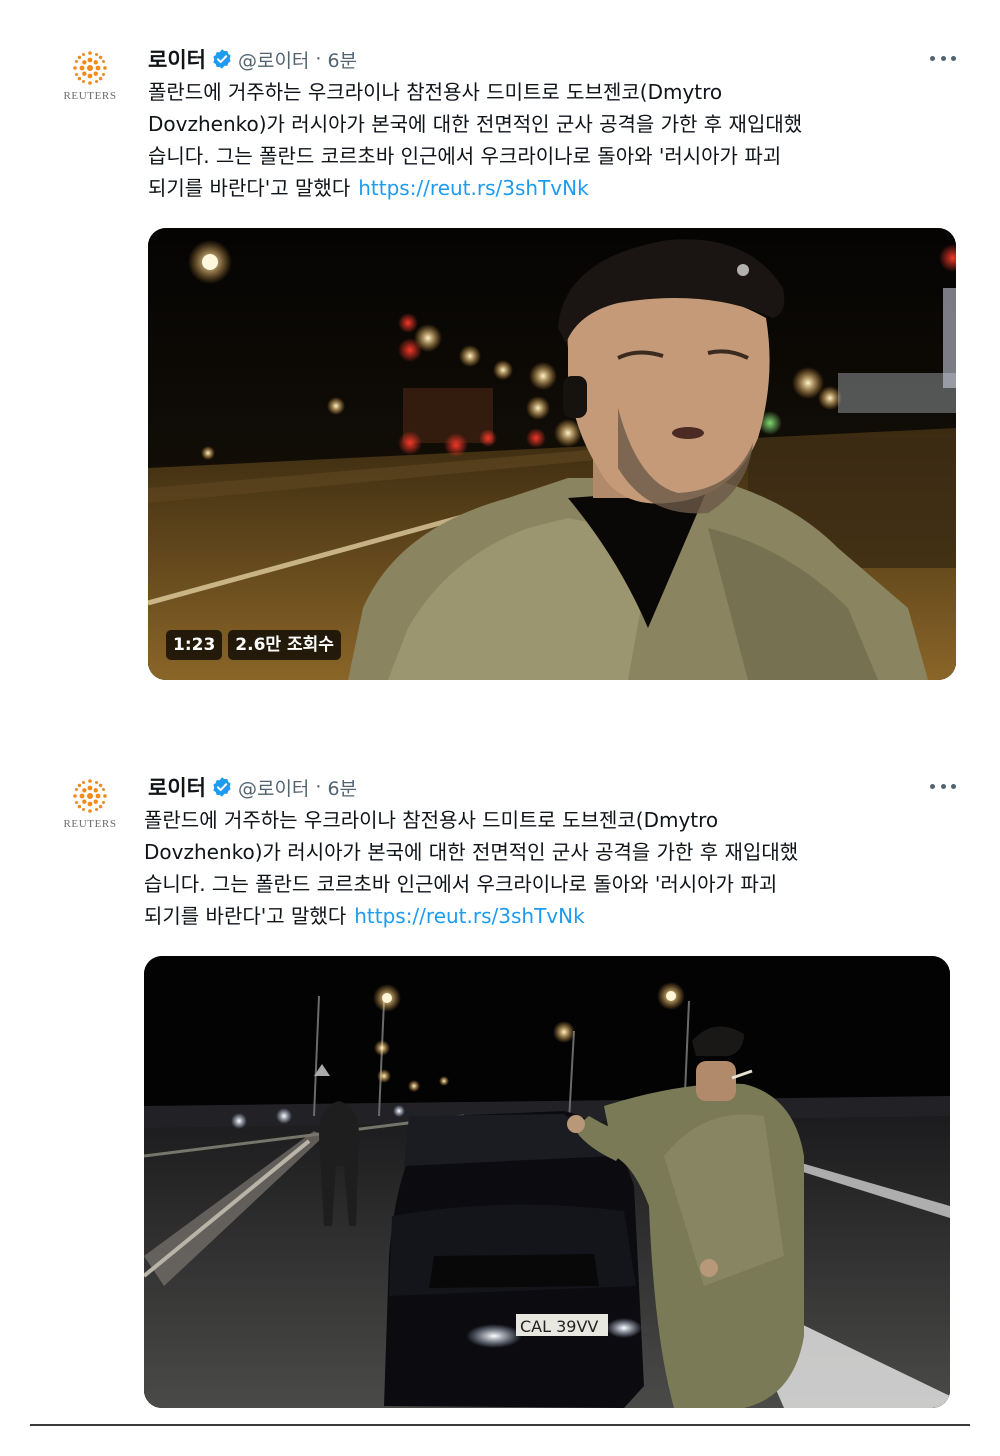 Image resolution: width=1000 pixels, height=1456 pixels. I want to click on license-plate: CAL 39VV, so click(559, 1326).